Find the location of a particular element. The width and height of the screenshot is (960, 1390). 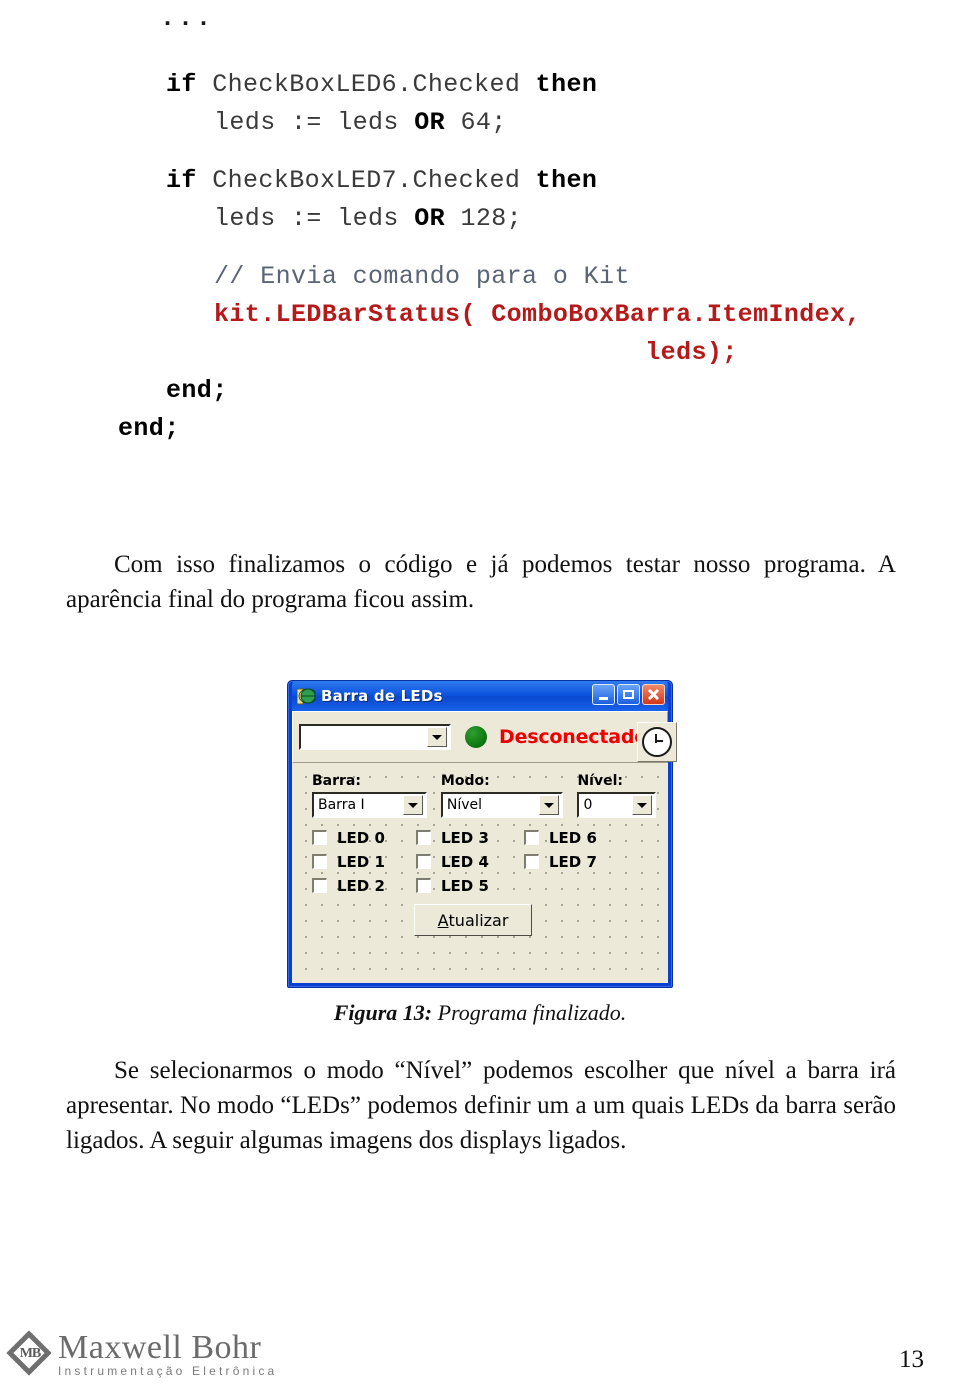

update-button: Atualizar is located at coordinates (473, 920).